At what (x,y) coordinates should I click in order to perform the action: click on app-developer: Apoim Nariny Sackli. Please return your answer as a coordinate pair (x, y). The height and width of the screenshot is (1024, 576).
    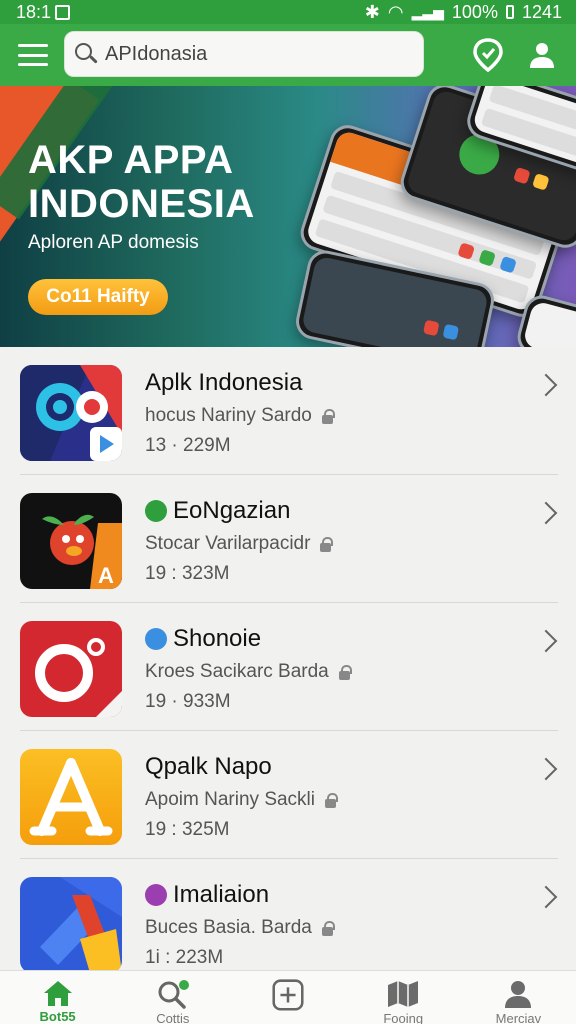
    Looking at the image, I should click on (241, 800).